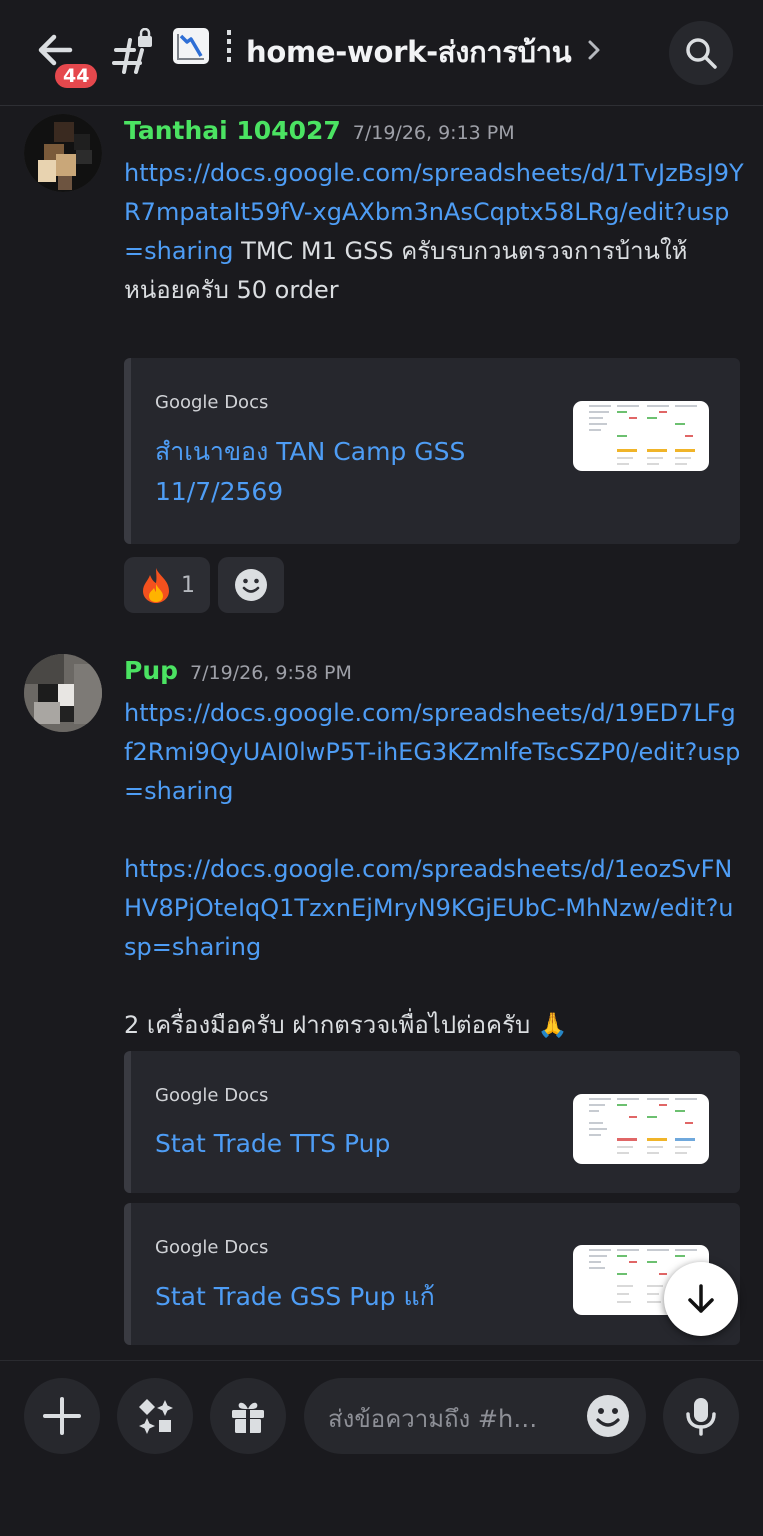 Image resolution: width=763 pixels, height=1536 pixels. What do you see at coordinates (76, 76) in the screenshot?
I see `unread-badge: 44` at bounding box center [76, 76].